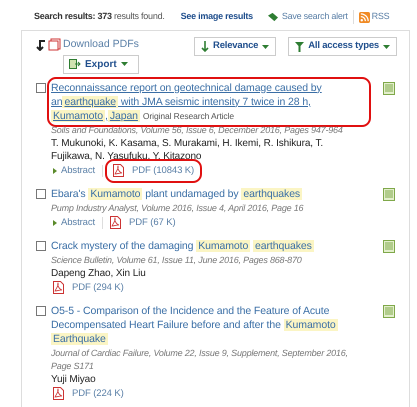 Image resolution: width=417 pixels, height=407 pixels. What do you see at coordinates (101, 45) in the screenshot?
I see `download-pdfs-link: Download PDFs` at bounding box center [101, 45].